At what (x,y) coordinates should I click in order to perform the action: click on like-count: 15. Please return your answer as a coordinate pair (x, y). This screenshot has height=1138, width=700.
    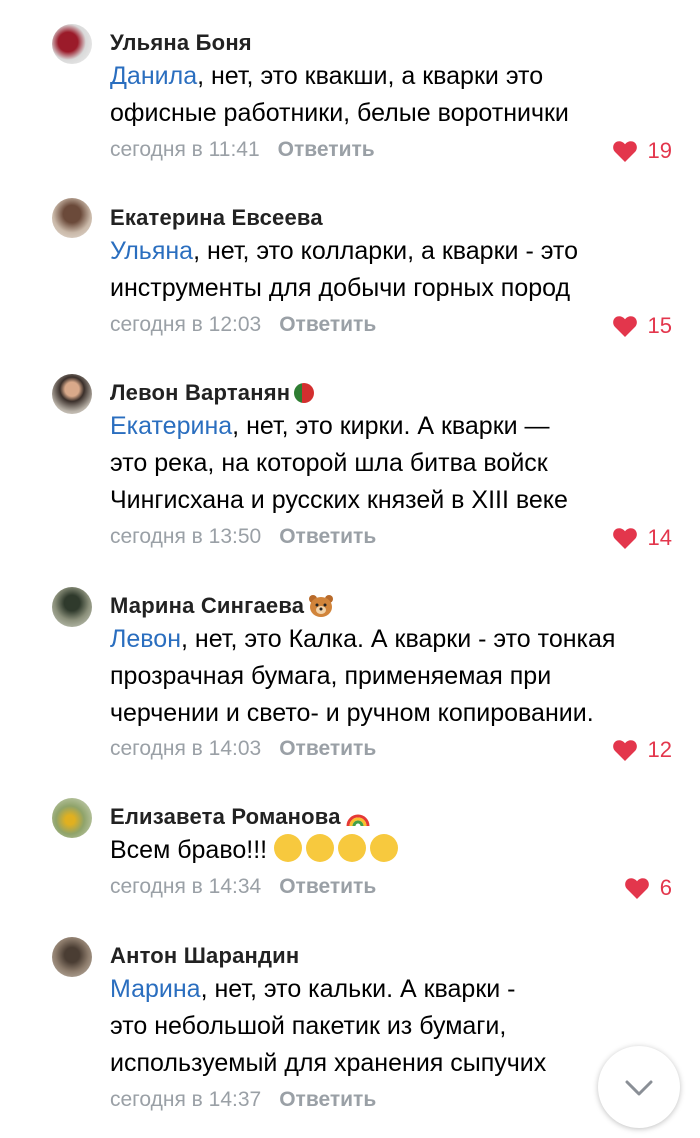
    Looking at the image, I should click on (659, 325).